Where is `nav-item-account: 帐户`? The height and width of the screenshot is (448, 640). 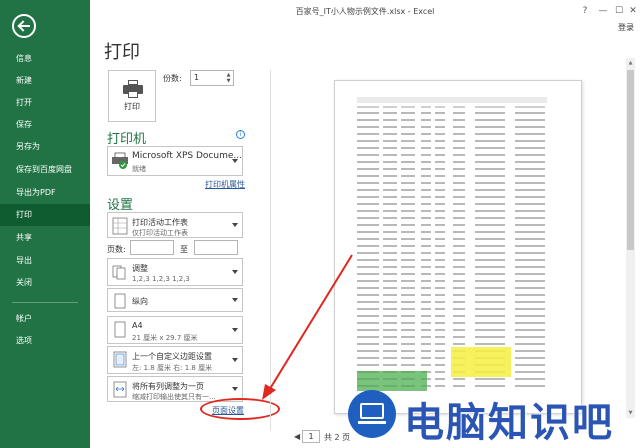 nav-item-account: 帐户 is located at coordinates (45, 319).